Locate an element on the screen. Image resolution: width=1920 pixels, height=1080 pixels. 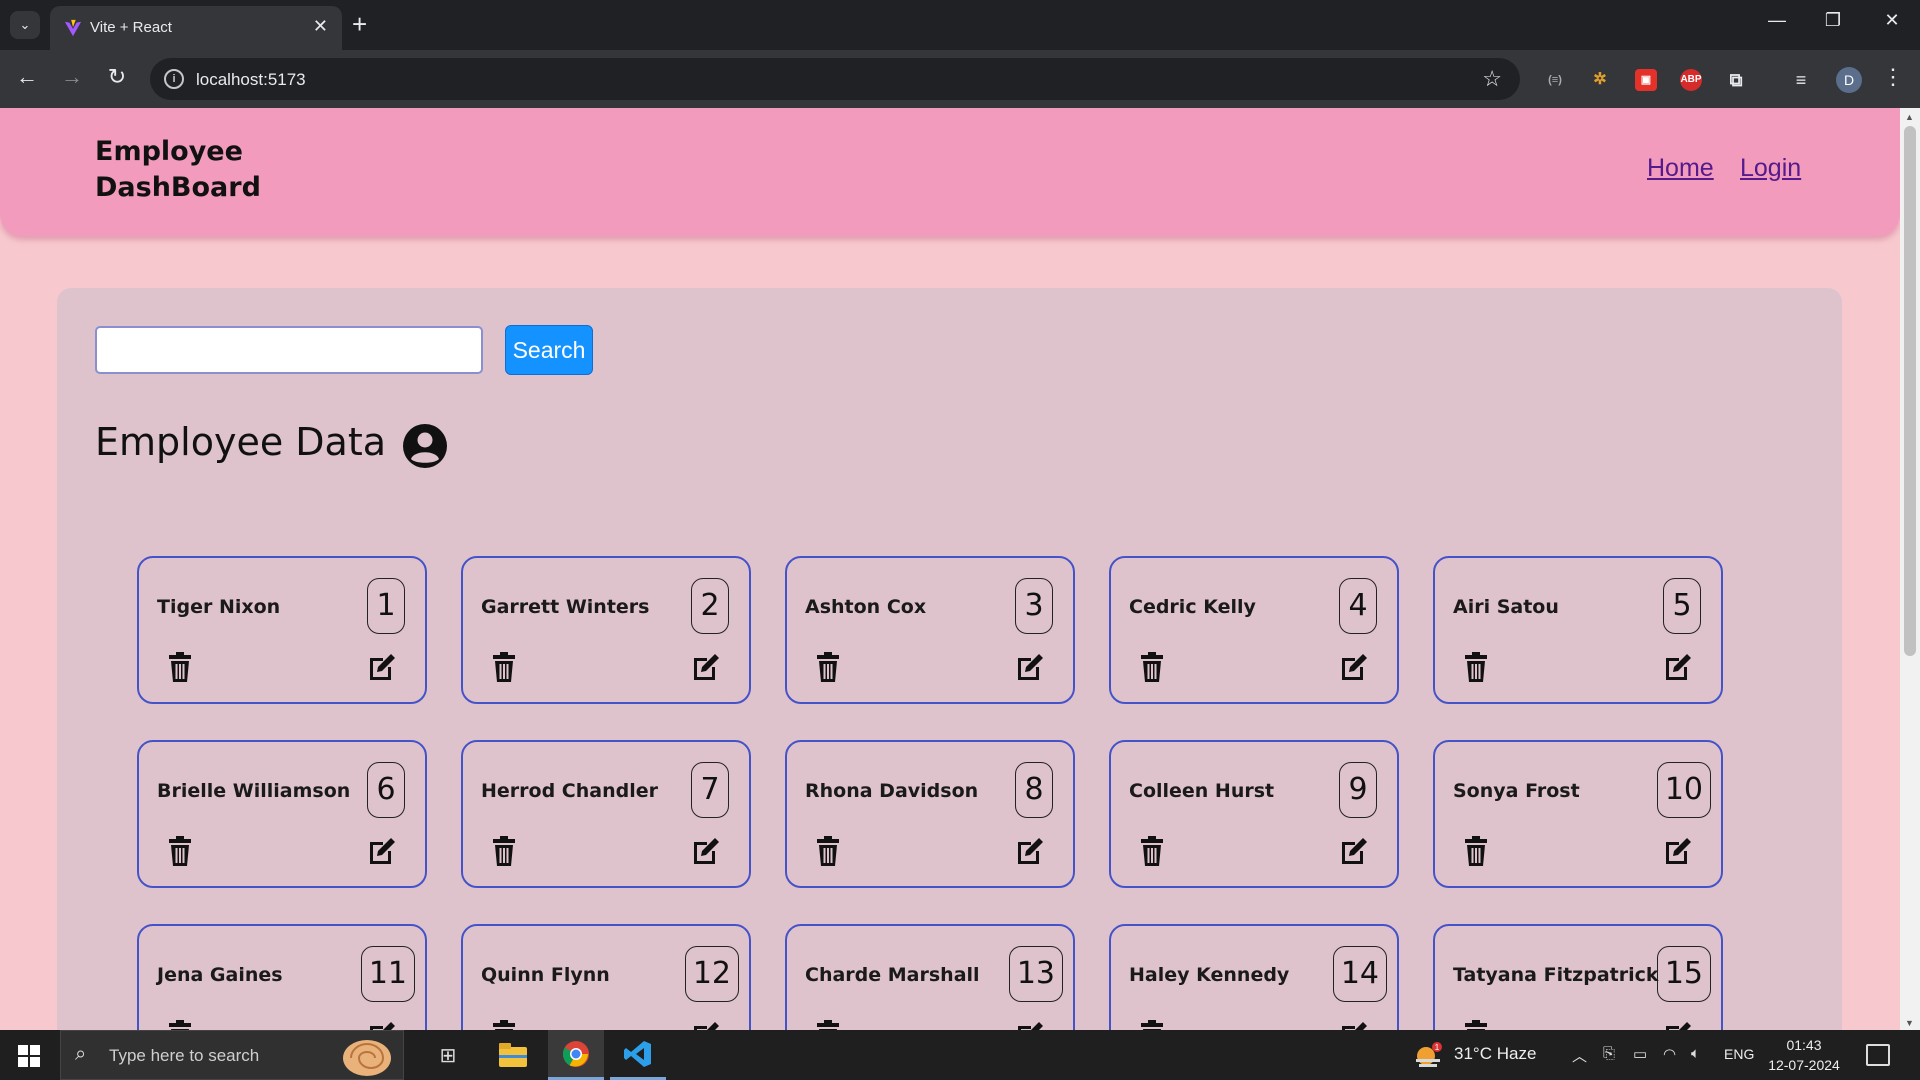
adblock-icon: ABP is located at coordinates (1691, 80).